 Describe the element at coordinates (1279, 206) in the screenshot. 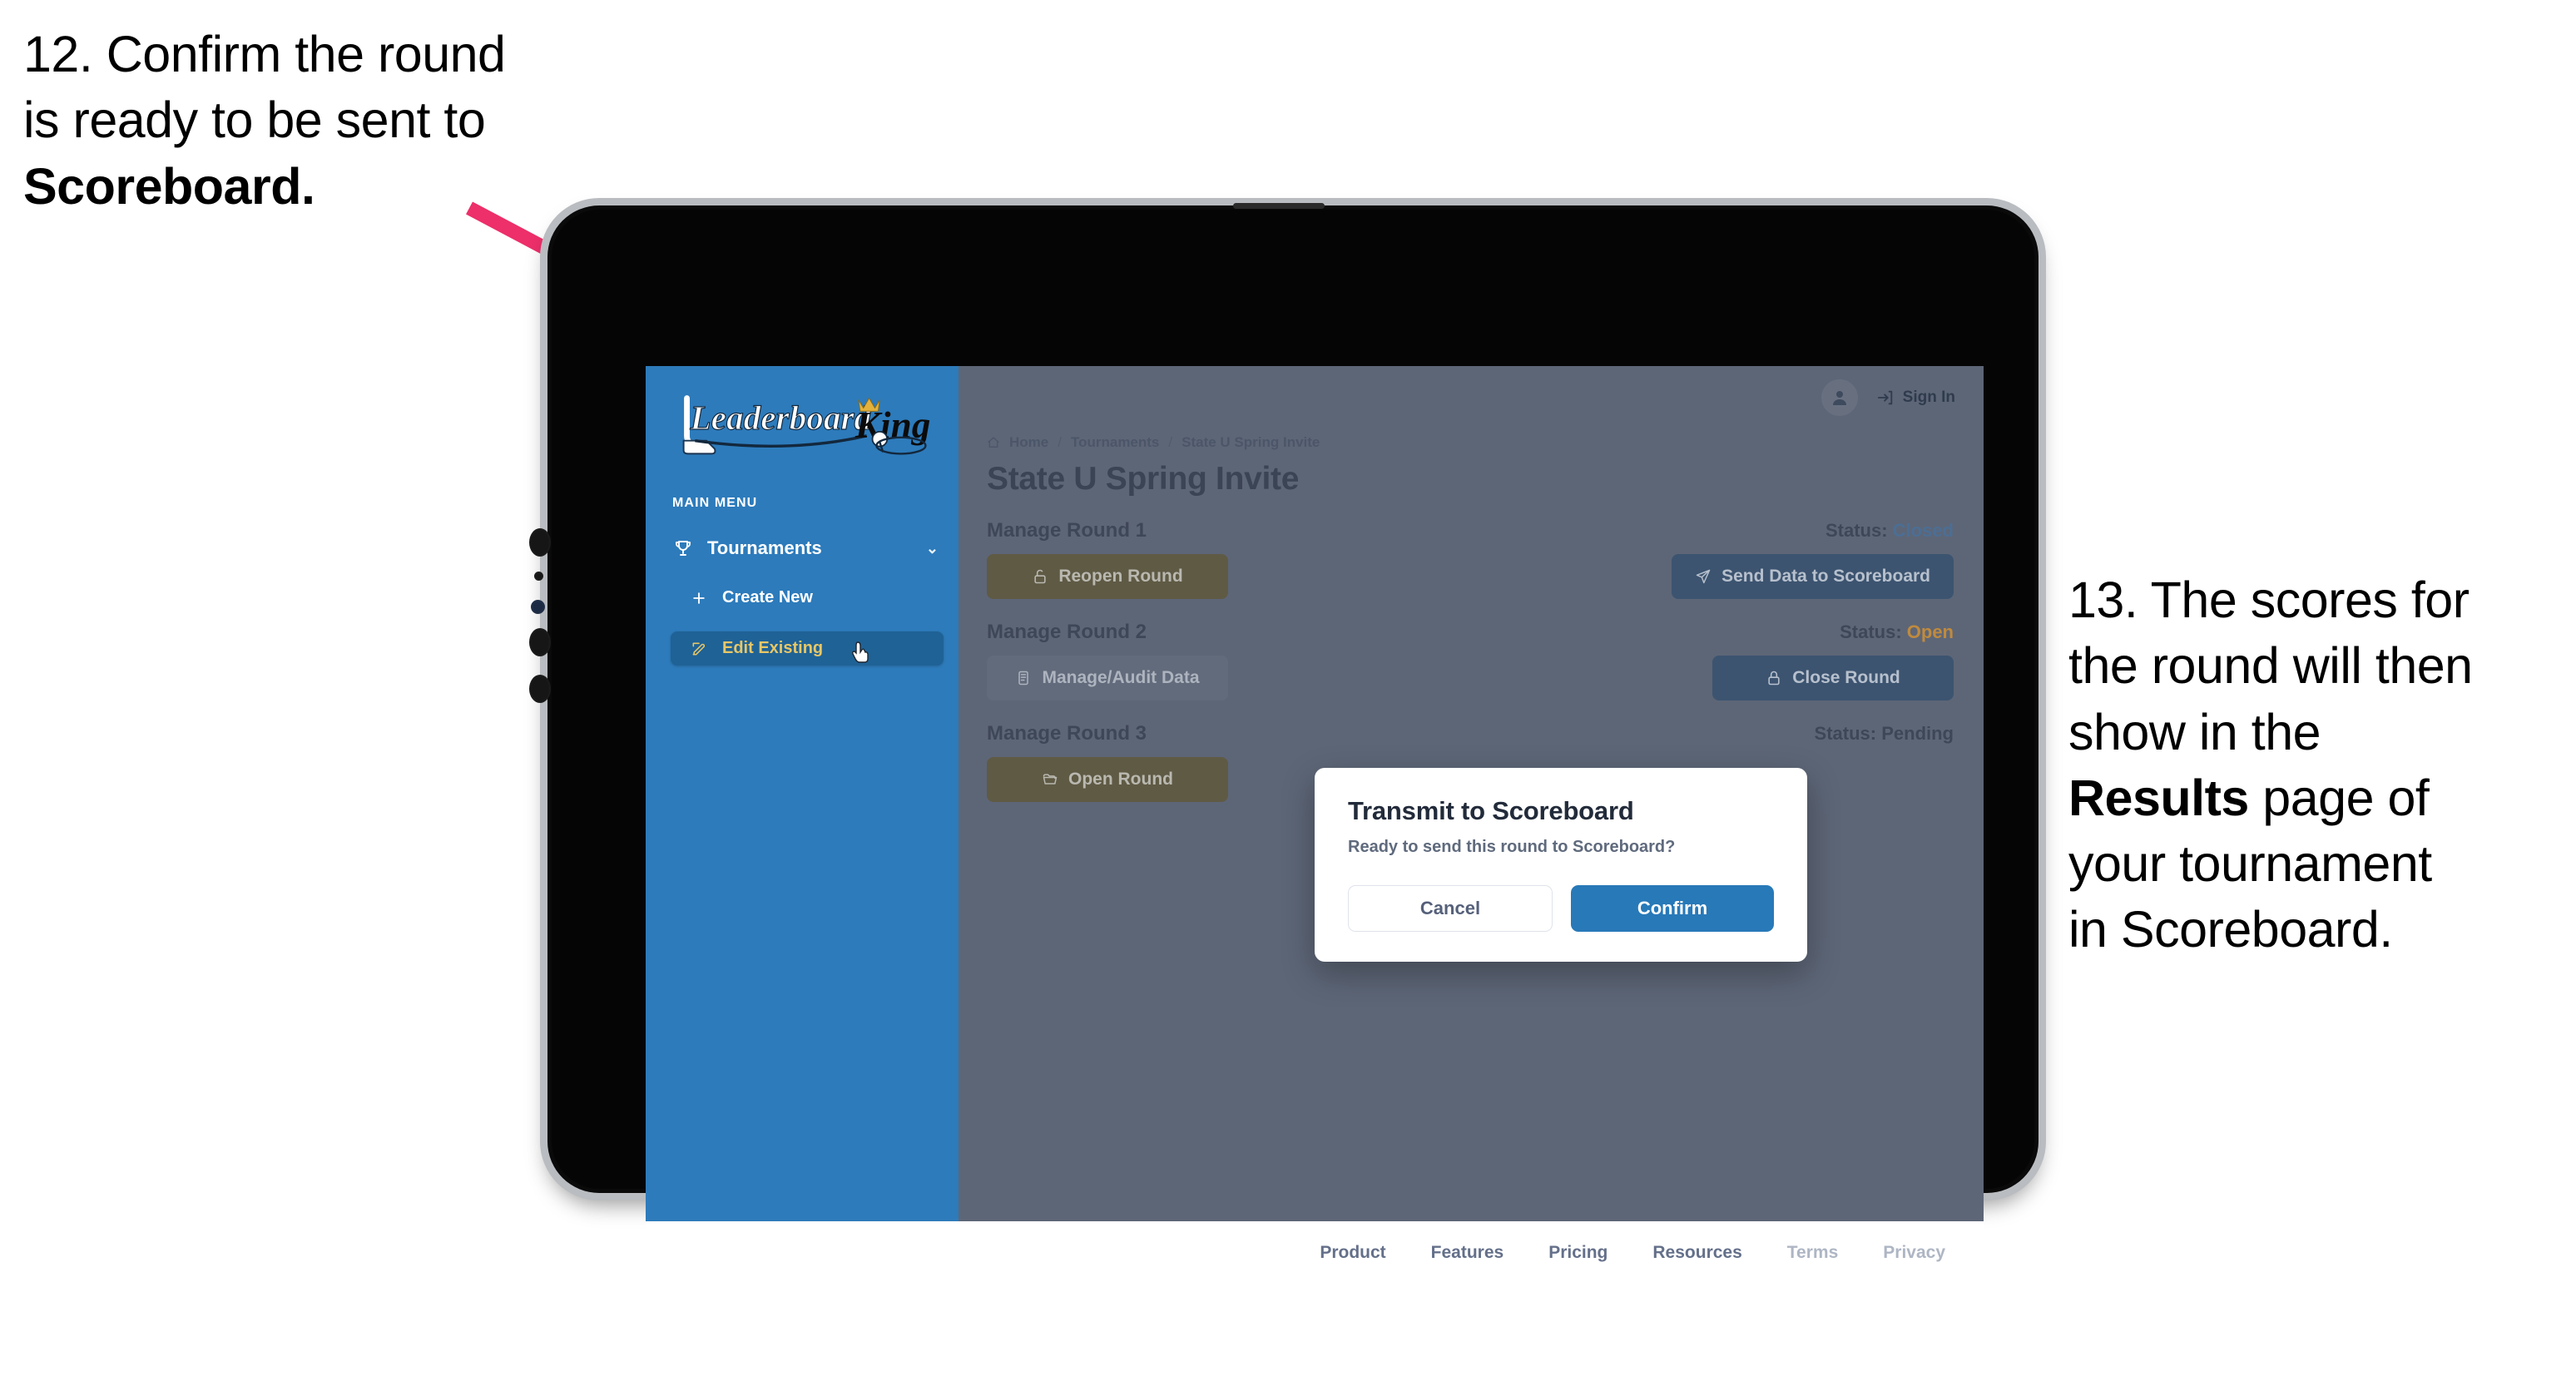

I see `device-camera` at that location.